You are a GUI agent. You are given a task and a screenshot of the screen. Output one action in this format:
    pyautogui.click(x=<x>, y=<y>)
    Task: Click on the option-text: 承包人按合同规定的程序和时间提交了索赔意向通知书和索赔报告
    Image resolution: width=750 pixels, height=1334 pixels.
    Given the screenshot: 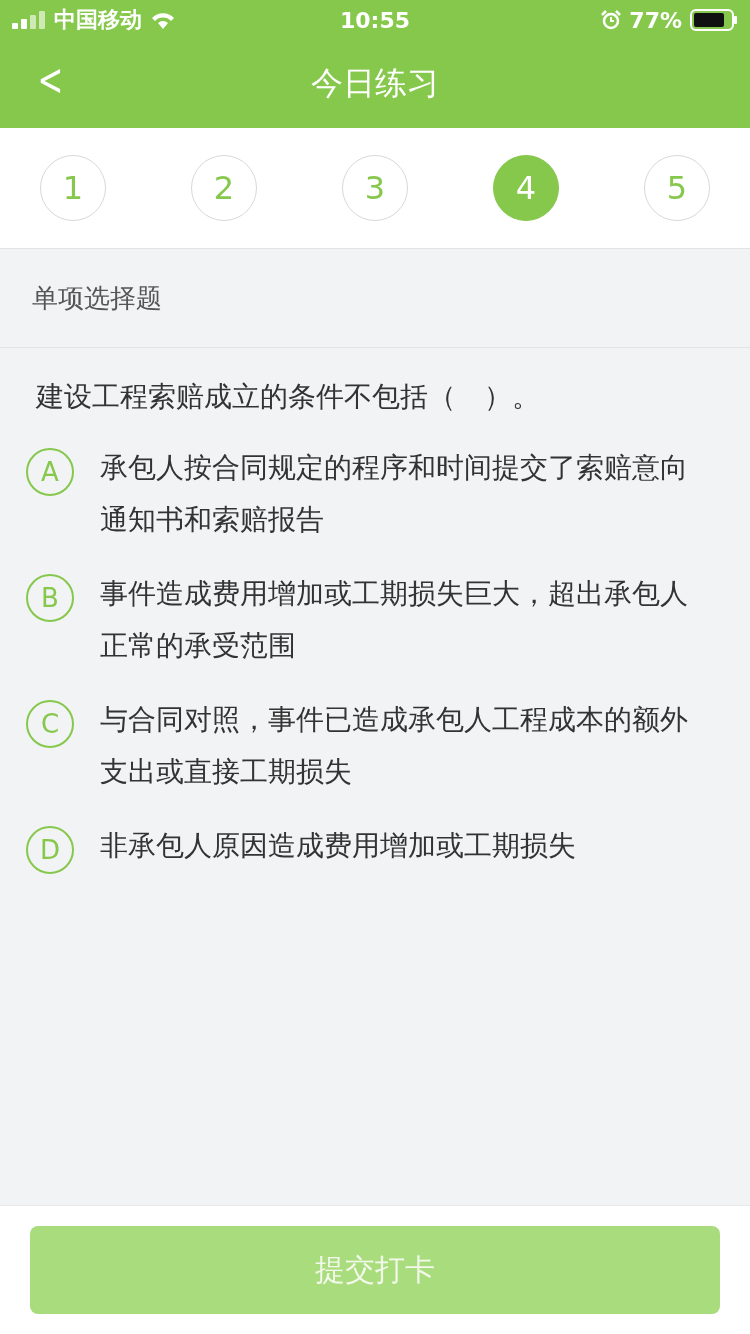 What is the action you would take?
    pyautogui.click(x=405, y=494)
    